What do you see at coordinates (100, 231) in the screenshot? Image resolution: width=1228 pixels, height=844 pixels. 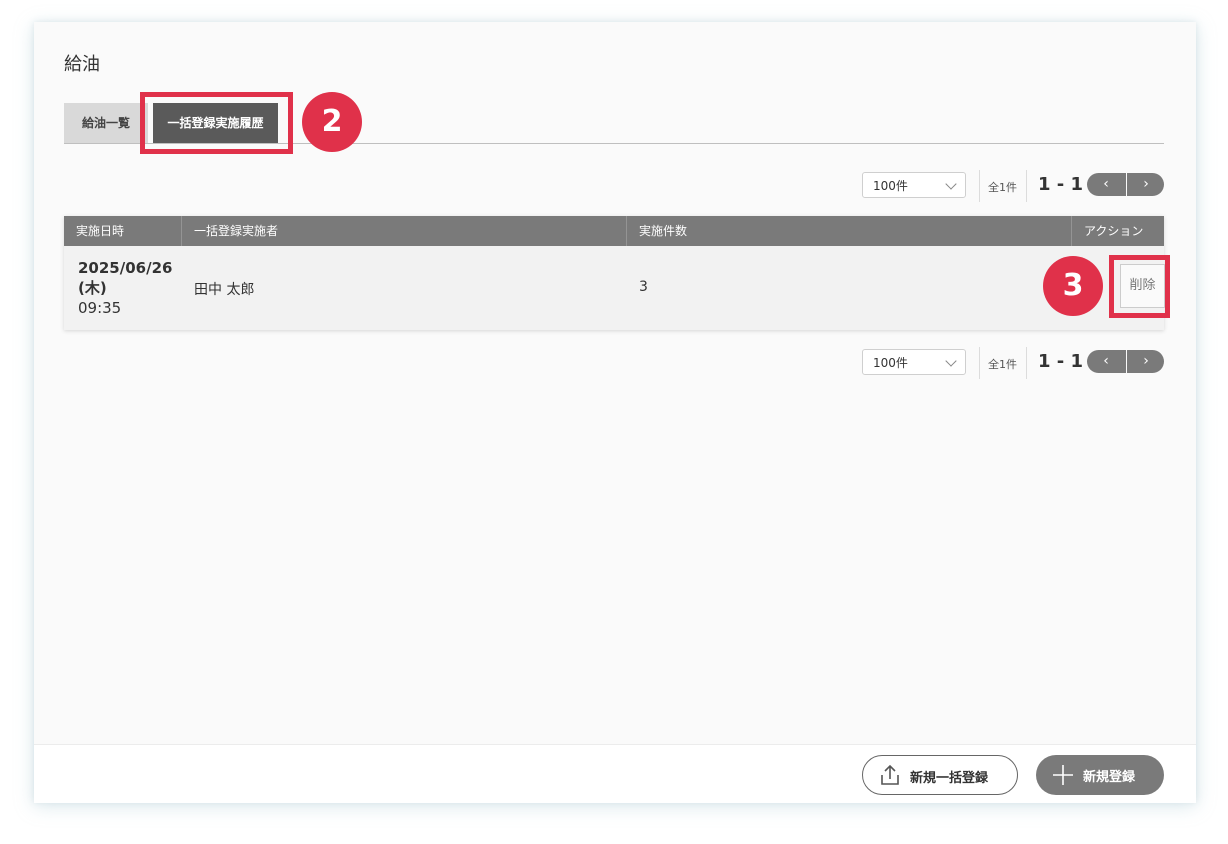 I see `column-header-date: 実施日時` at bounding box center [100, 231].